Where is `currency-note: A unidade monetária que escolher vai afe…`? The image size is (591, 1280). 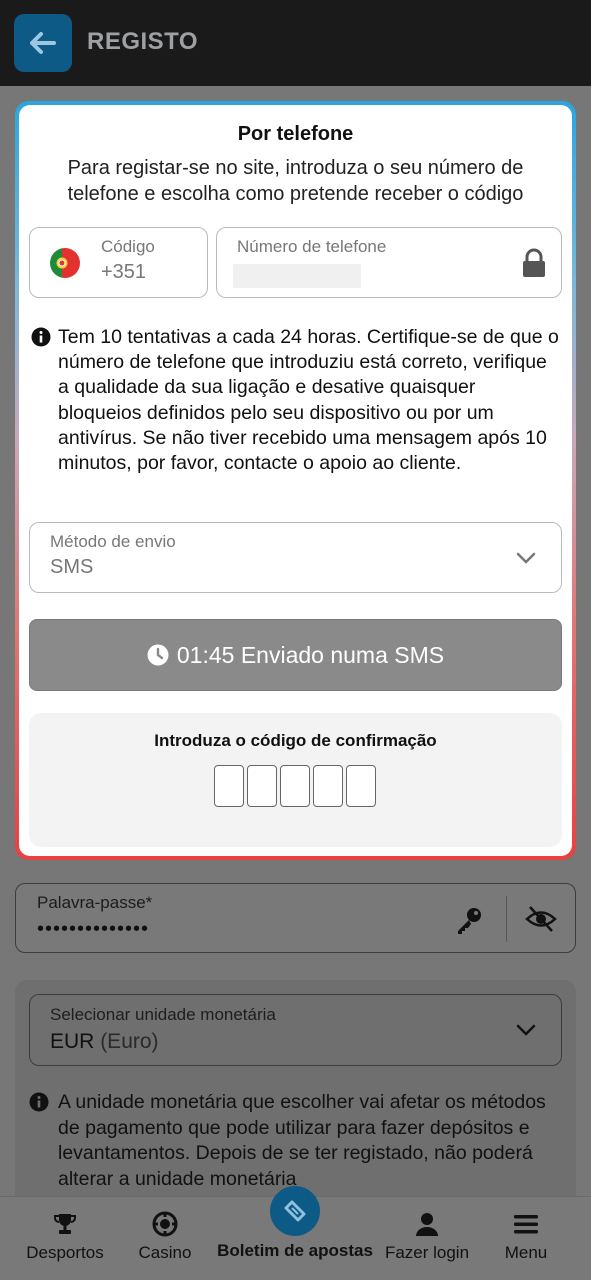 currency-note: A unidade monetária que escolher vai afe… is located at coordinates (302, 1140).